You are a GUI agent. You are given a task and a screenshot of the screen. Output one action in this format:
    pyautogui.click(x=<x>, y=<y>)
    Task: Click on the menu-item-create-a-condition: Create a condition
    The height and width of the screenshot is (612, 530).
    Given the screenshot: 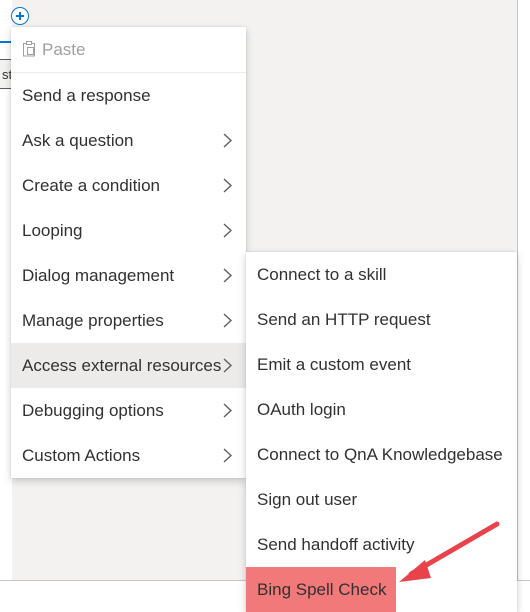 What is the action you would take?
    pyautogui.click(x=128, y=185)
    